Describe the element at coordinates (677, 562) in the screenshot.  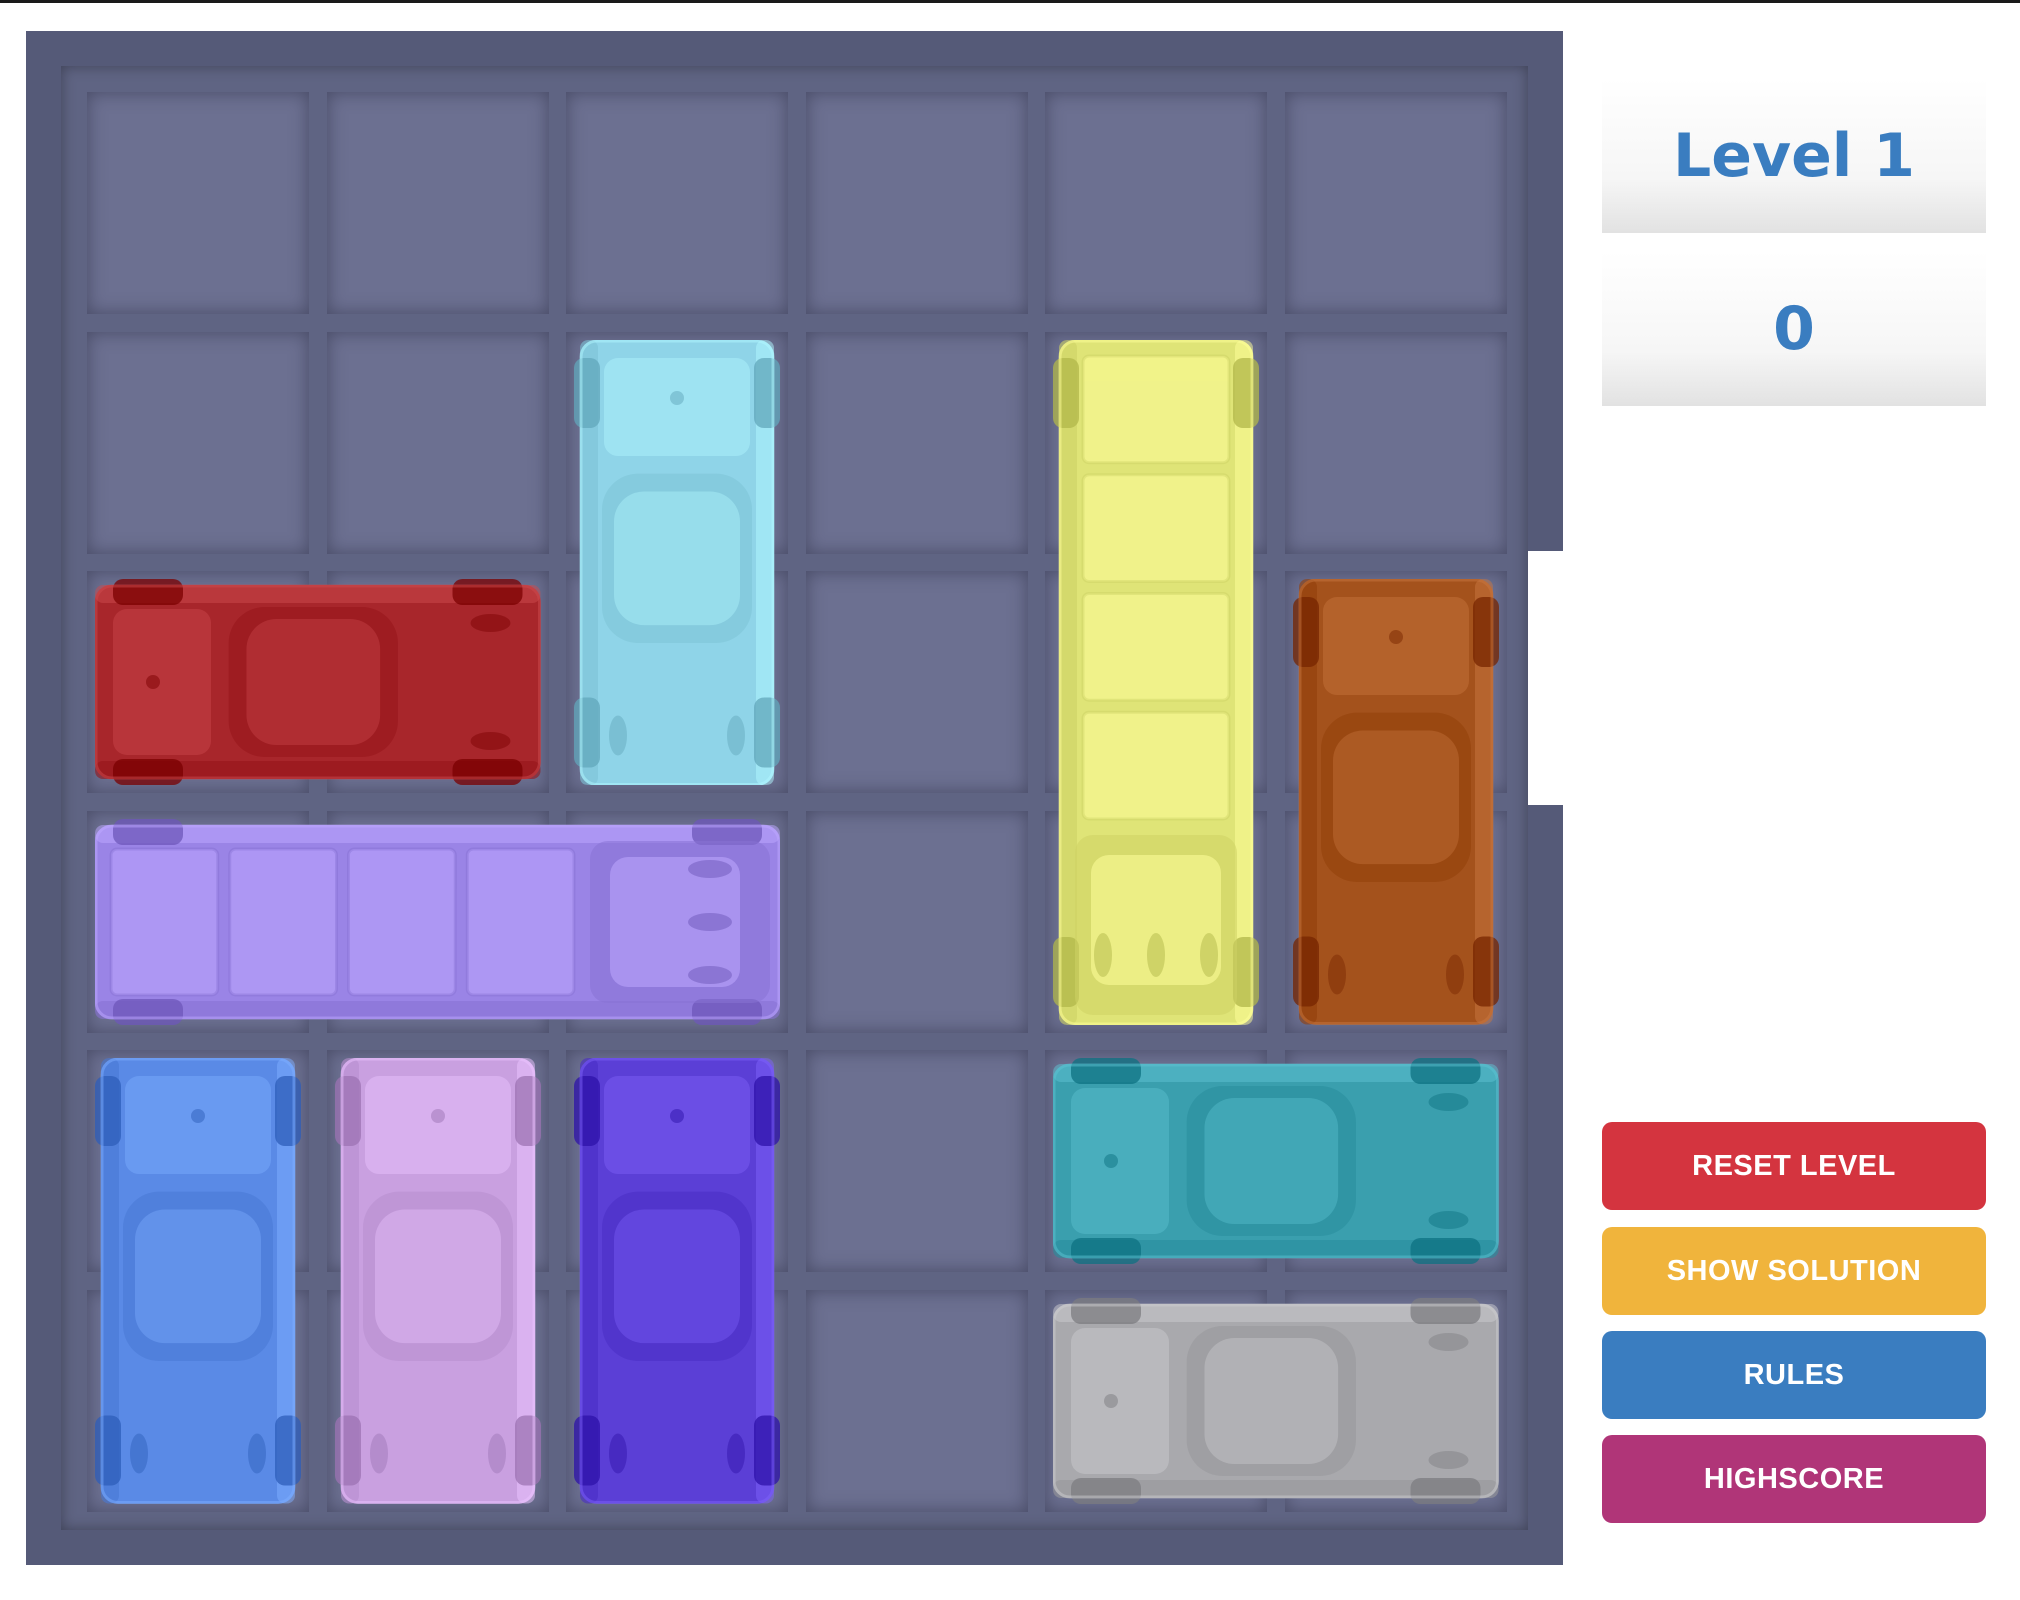
I see `car-light-blue` at that location.